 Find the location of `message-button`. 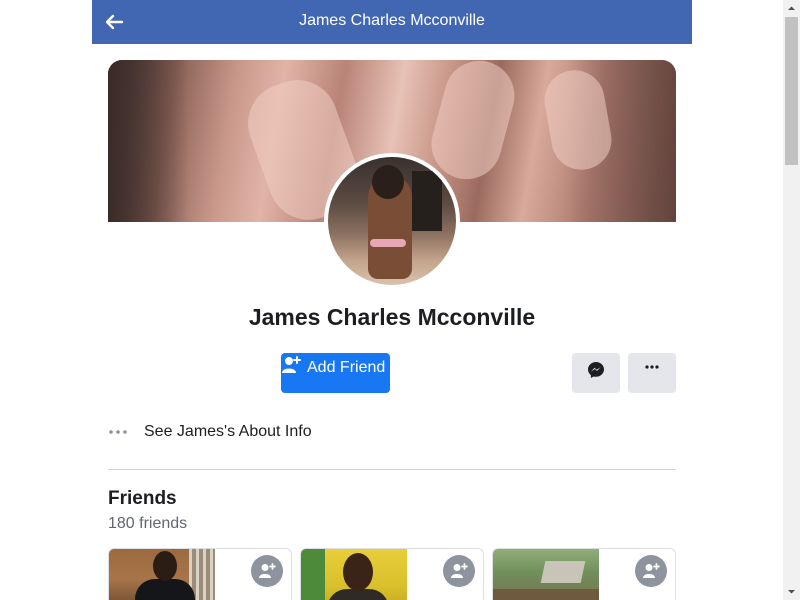

message-button is located at coordinates (596, 373).